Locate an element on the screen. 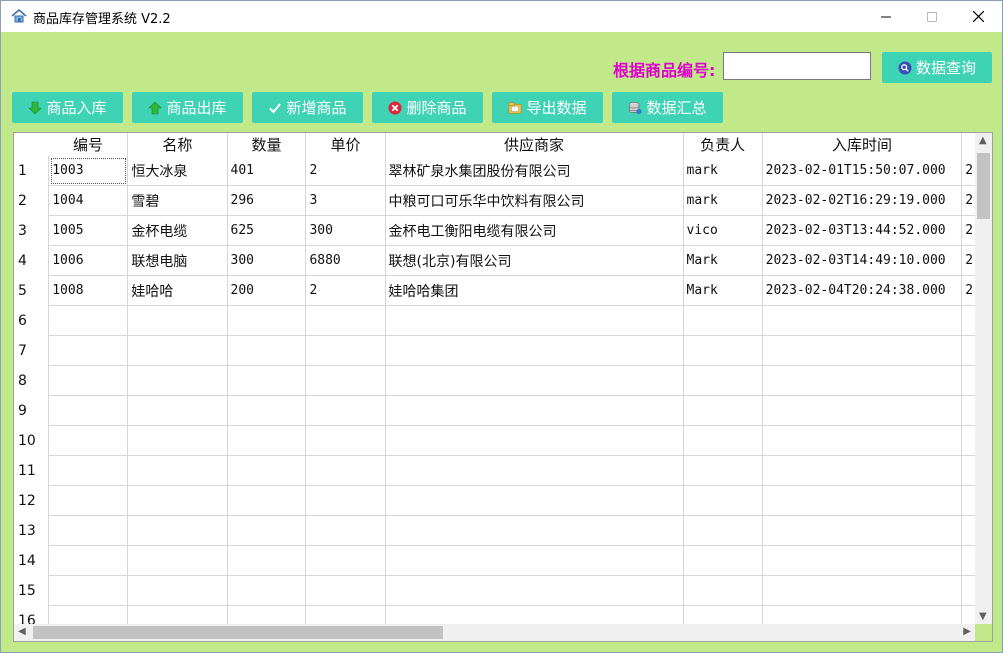 This screenshot has width=1003, height=653. column-header: 入库时间 is located at coordinates (862, 144).